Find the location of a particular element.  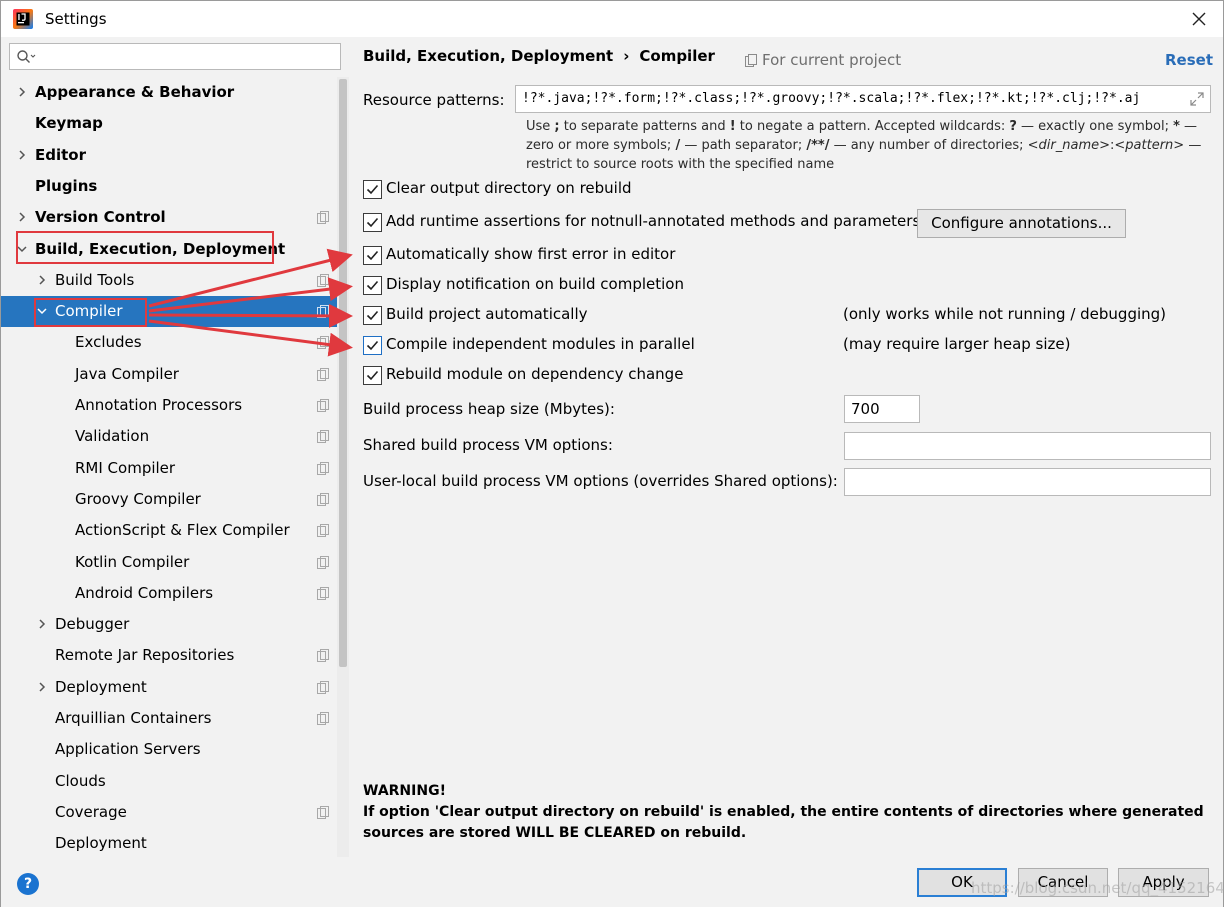

sidebar-item-java-compiler: Java Compiler is located at coordinates (169, 374).